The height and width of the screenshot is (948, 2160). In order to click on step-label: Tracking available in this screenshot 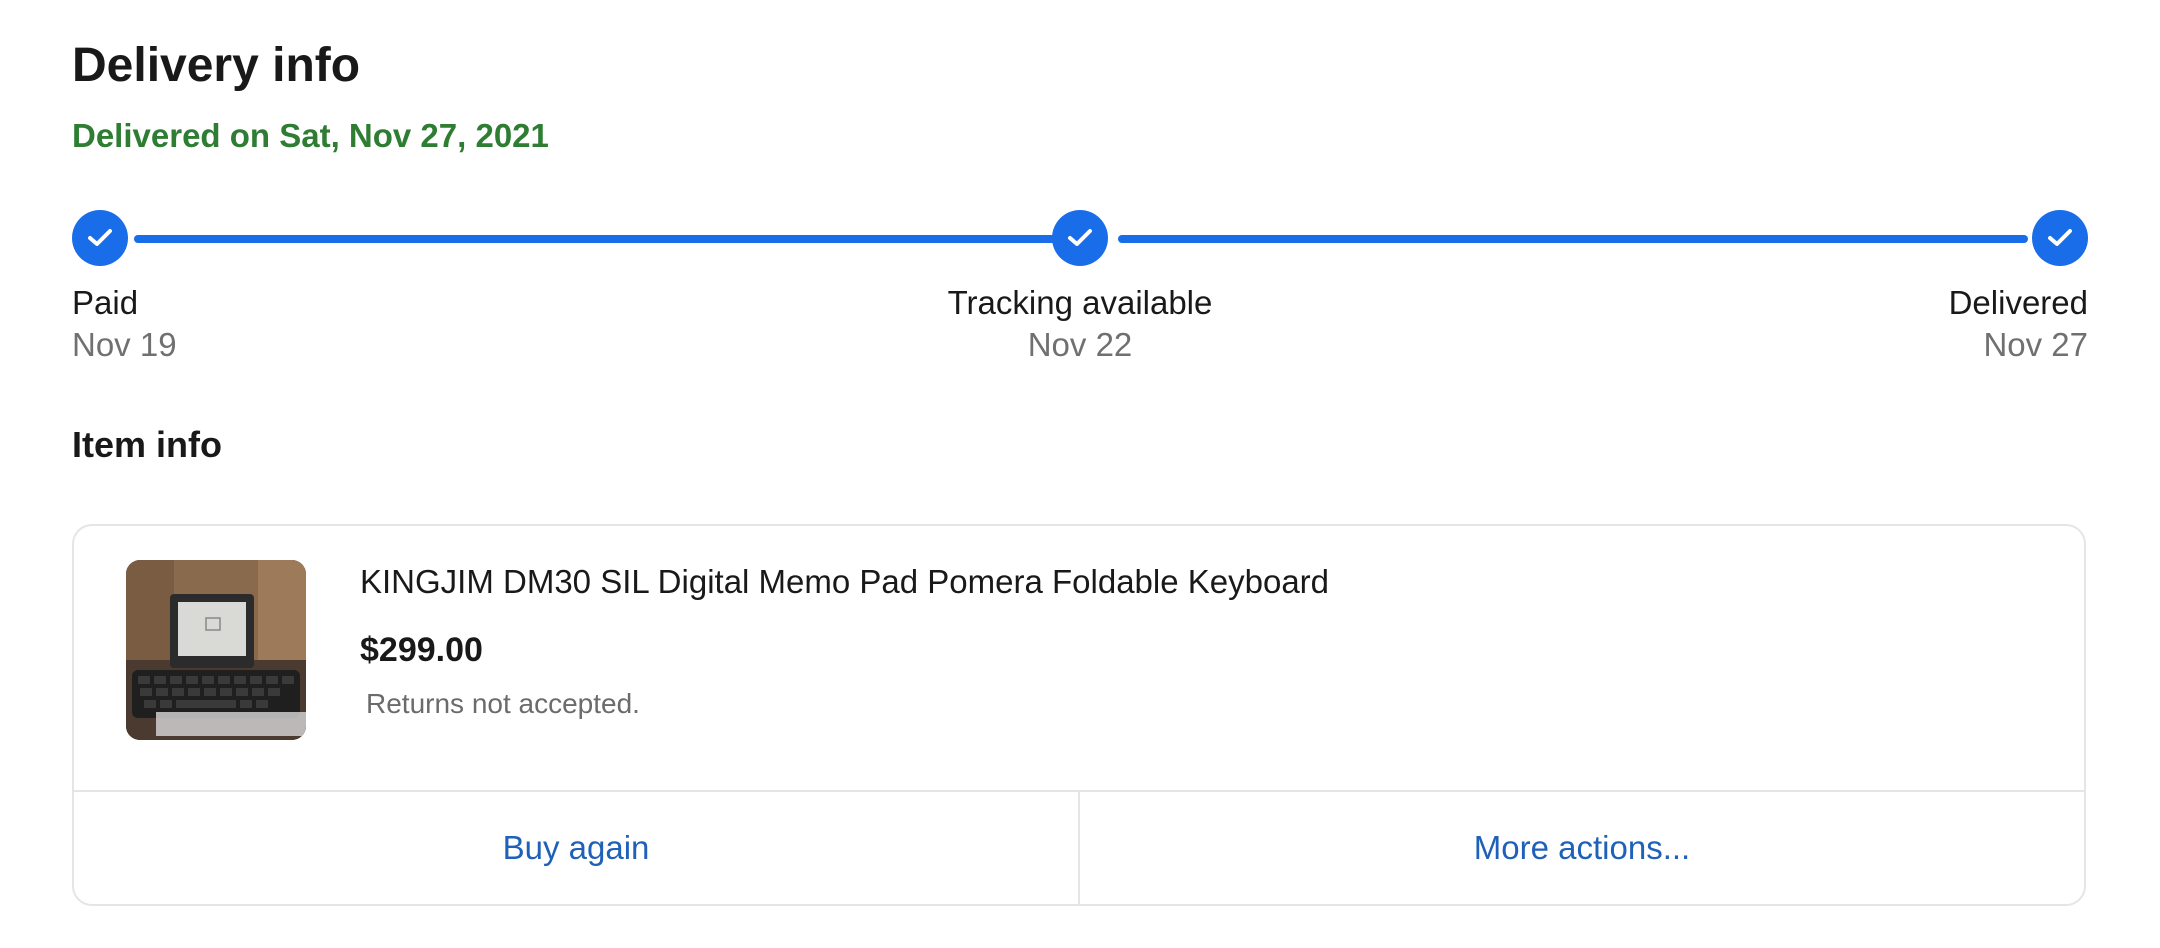, I will do `click(1080, 302)`.